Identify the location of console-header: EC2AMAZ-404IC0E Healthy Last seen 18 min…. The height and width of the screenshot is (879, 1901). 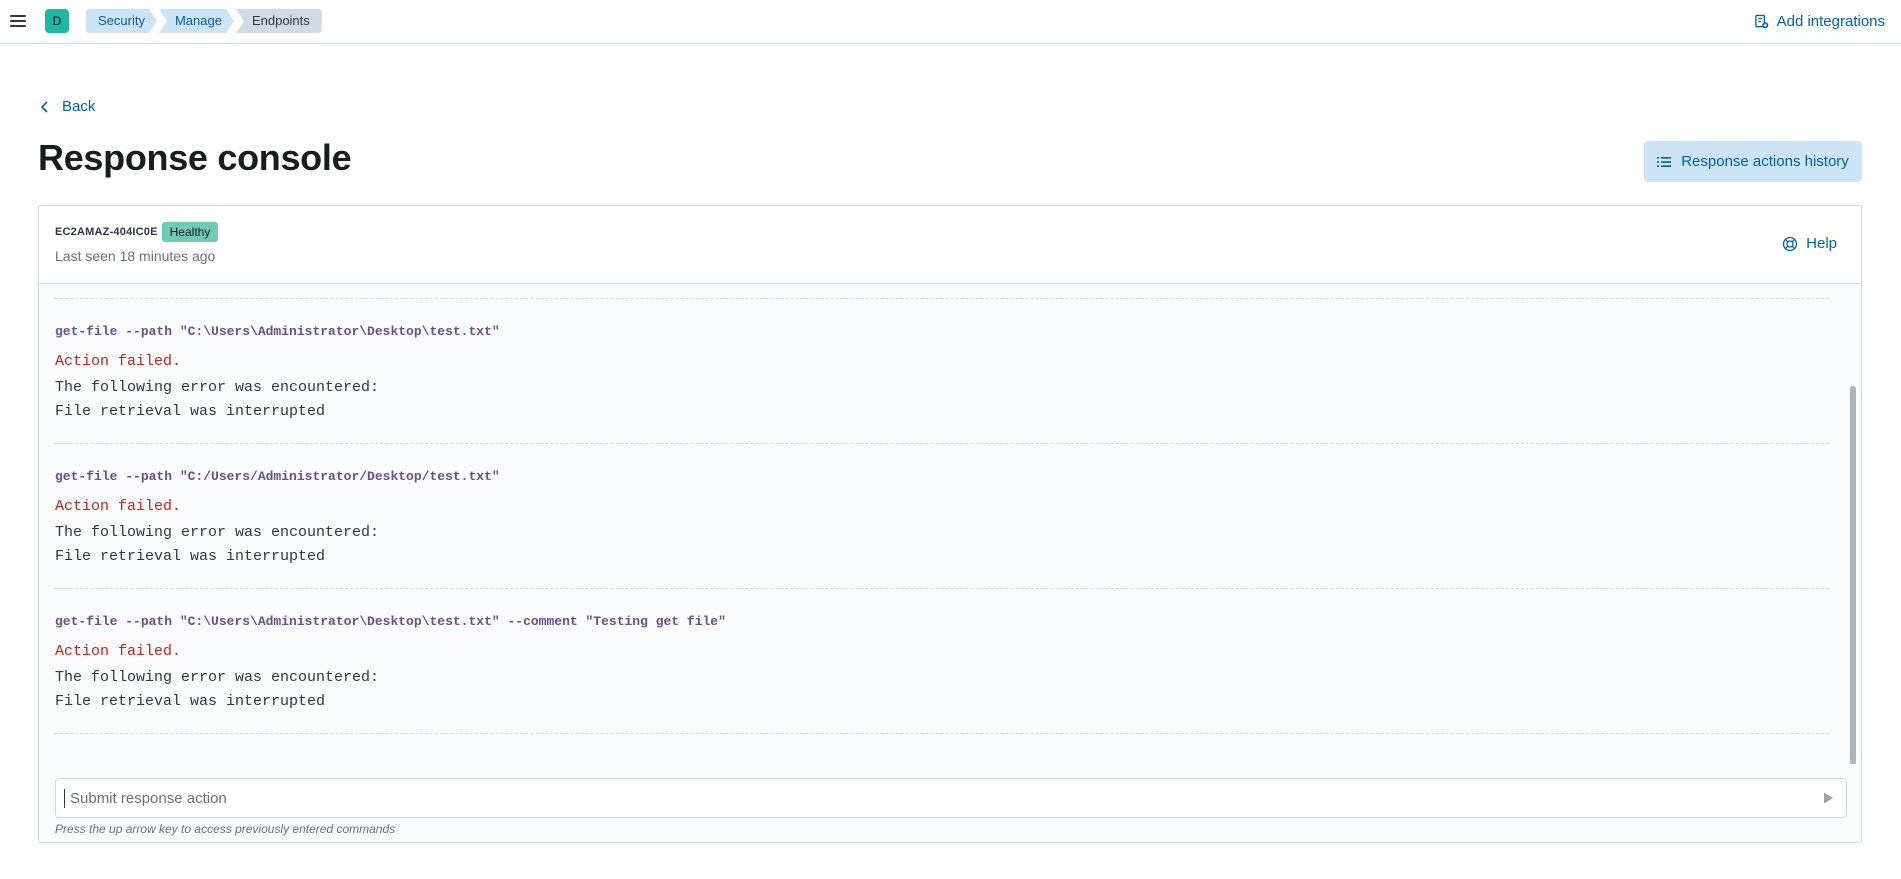
(950, 245).